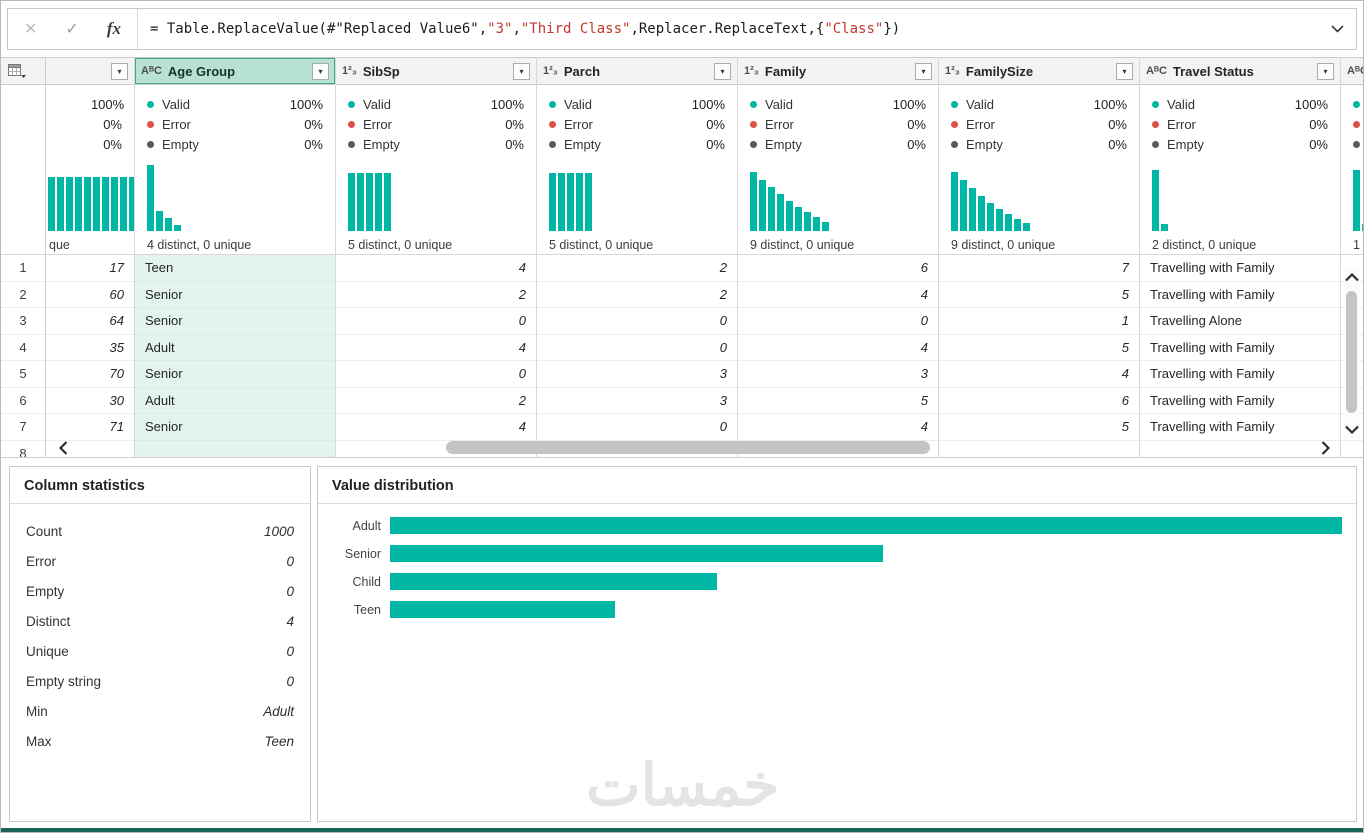 This screenshot has height=833, width=1364. Describe the element at coordinates (90, 321) in the screenshot. I see `cell: 64` at that location.